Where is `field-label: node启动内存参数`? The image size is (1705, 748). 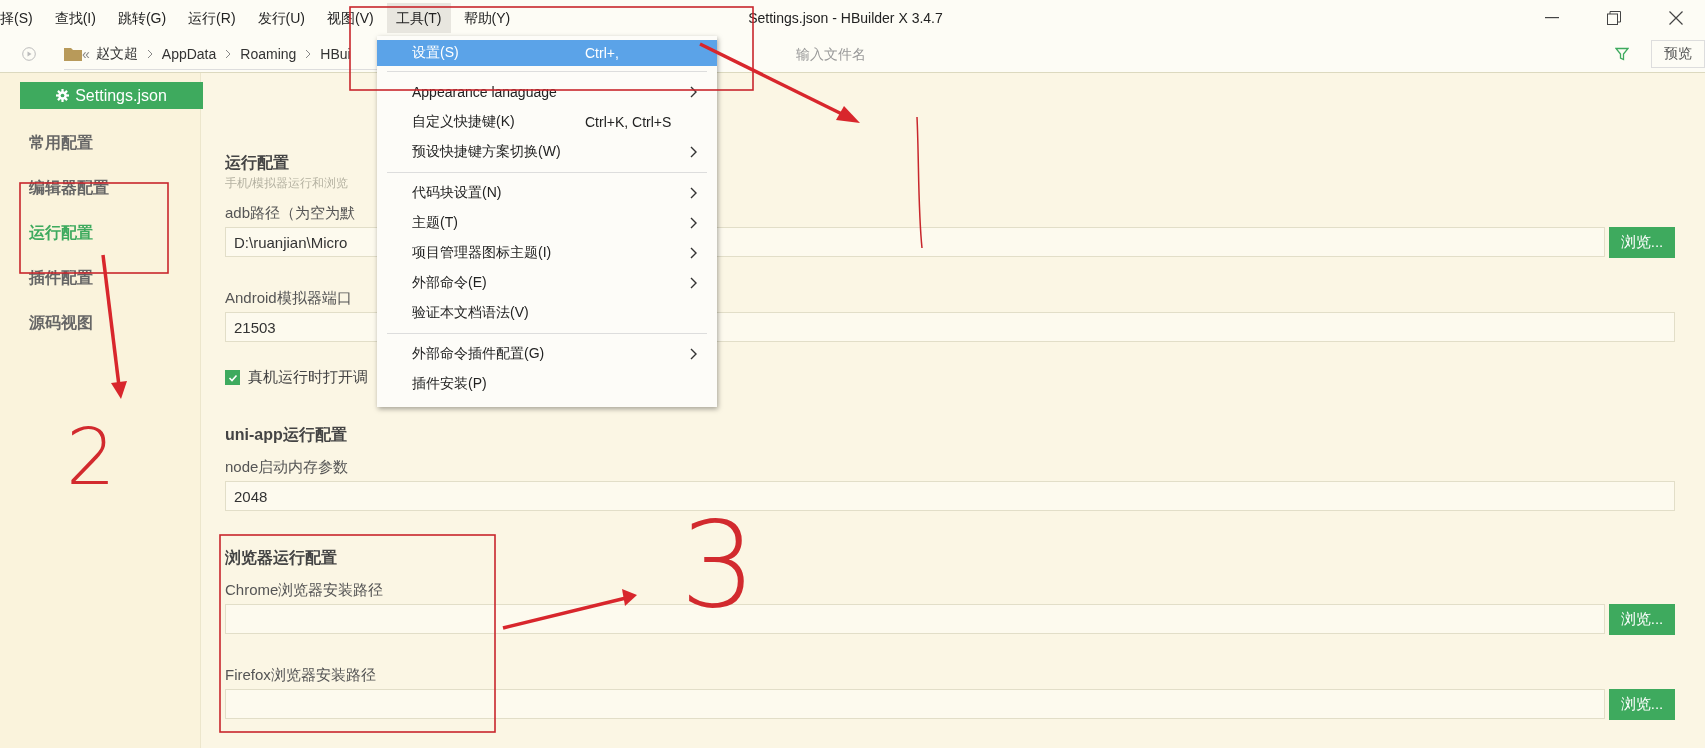 field-label: node启动内存参数 is located at coordinates (287, 467).